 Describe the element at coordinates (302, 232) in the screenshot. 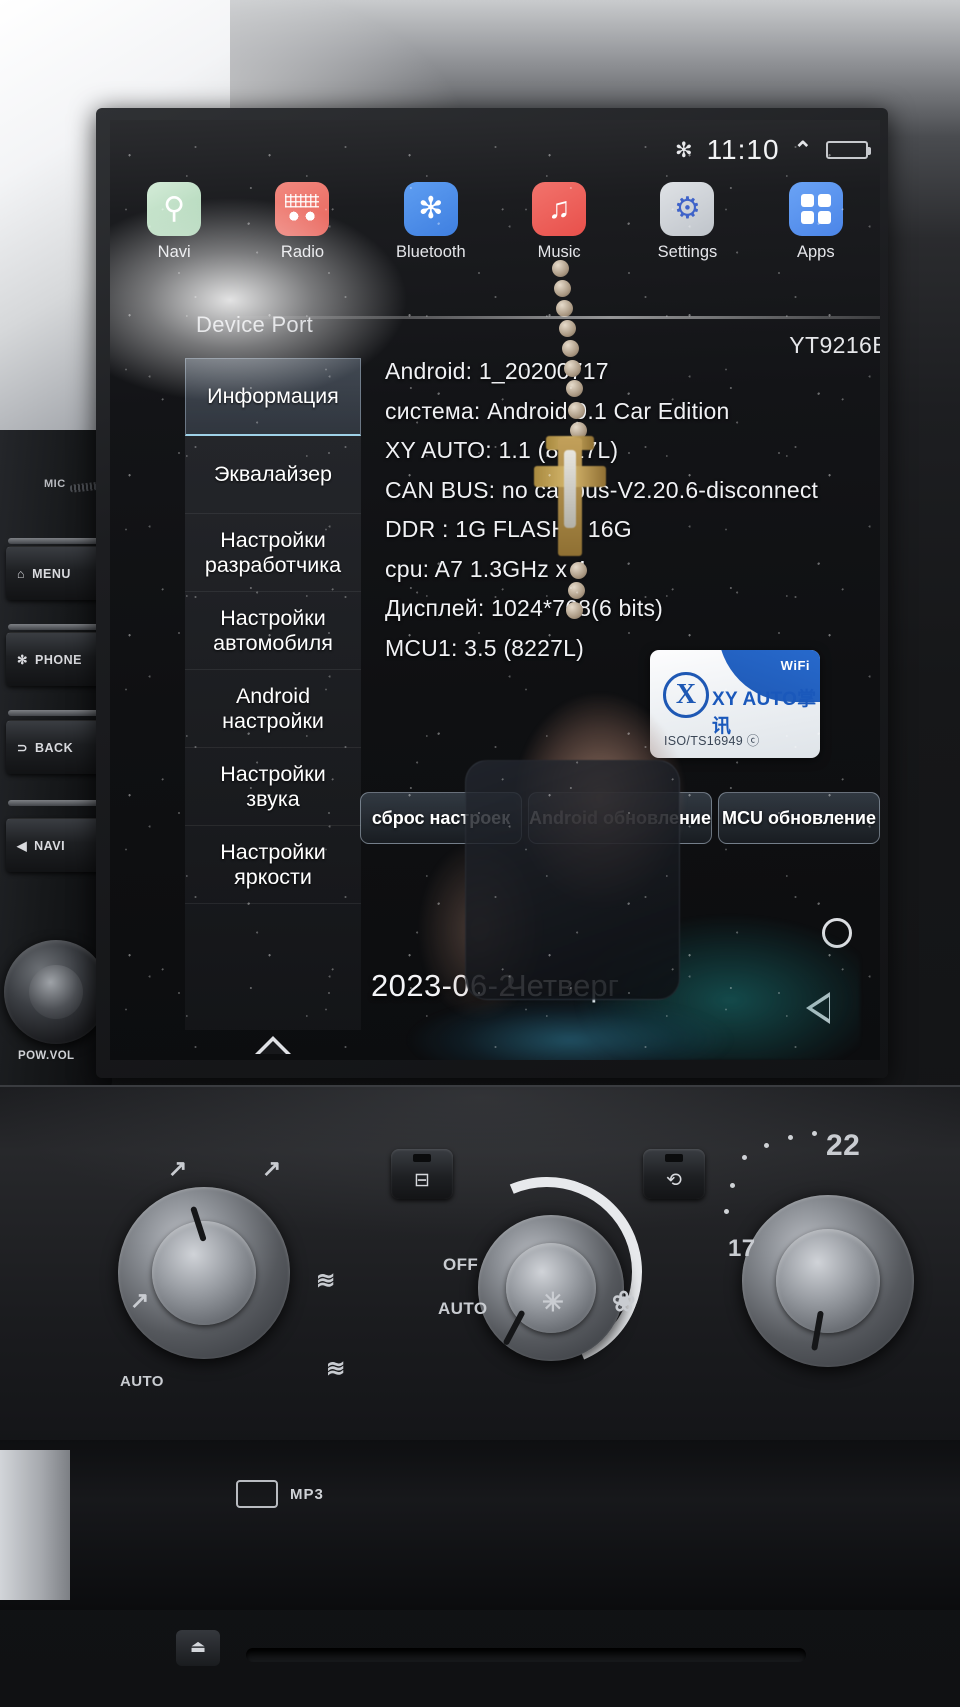

I see `dock-item-radio: Radio` at that location.